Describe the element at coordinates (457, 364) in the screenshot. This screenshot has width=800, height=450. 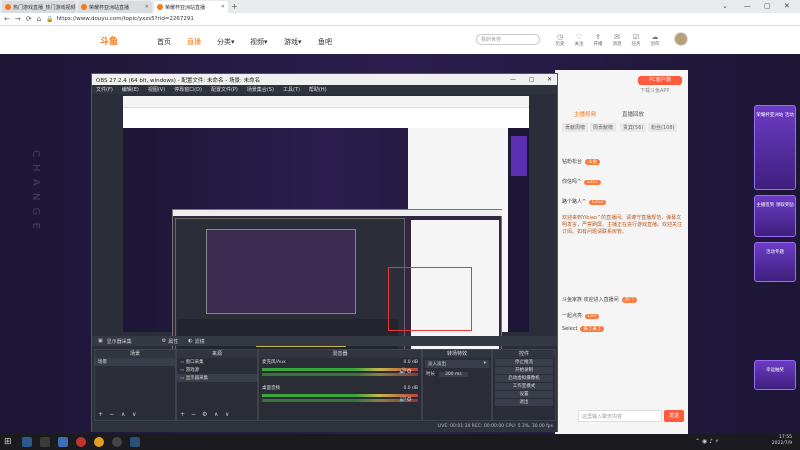
I see `transition-select: 淡入淡出 ▾` at that location.